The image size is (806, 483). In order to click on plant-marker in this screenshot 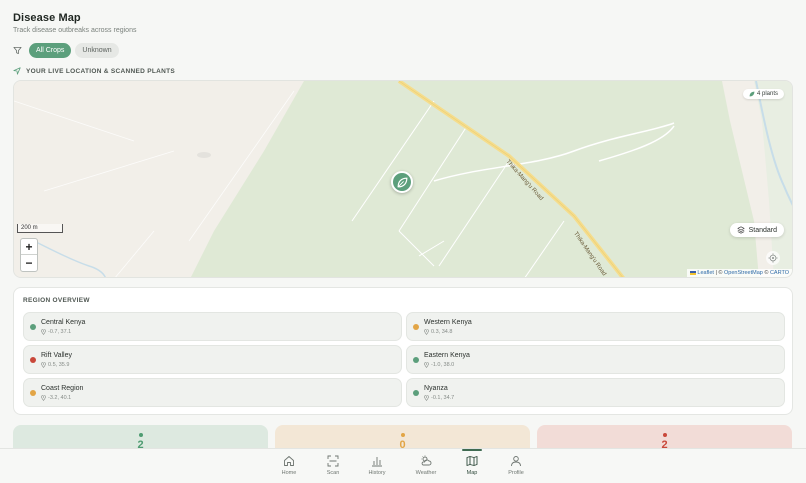, I will do `click(402, 182)`.